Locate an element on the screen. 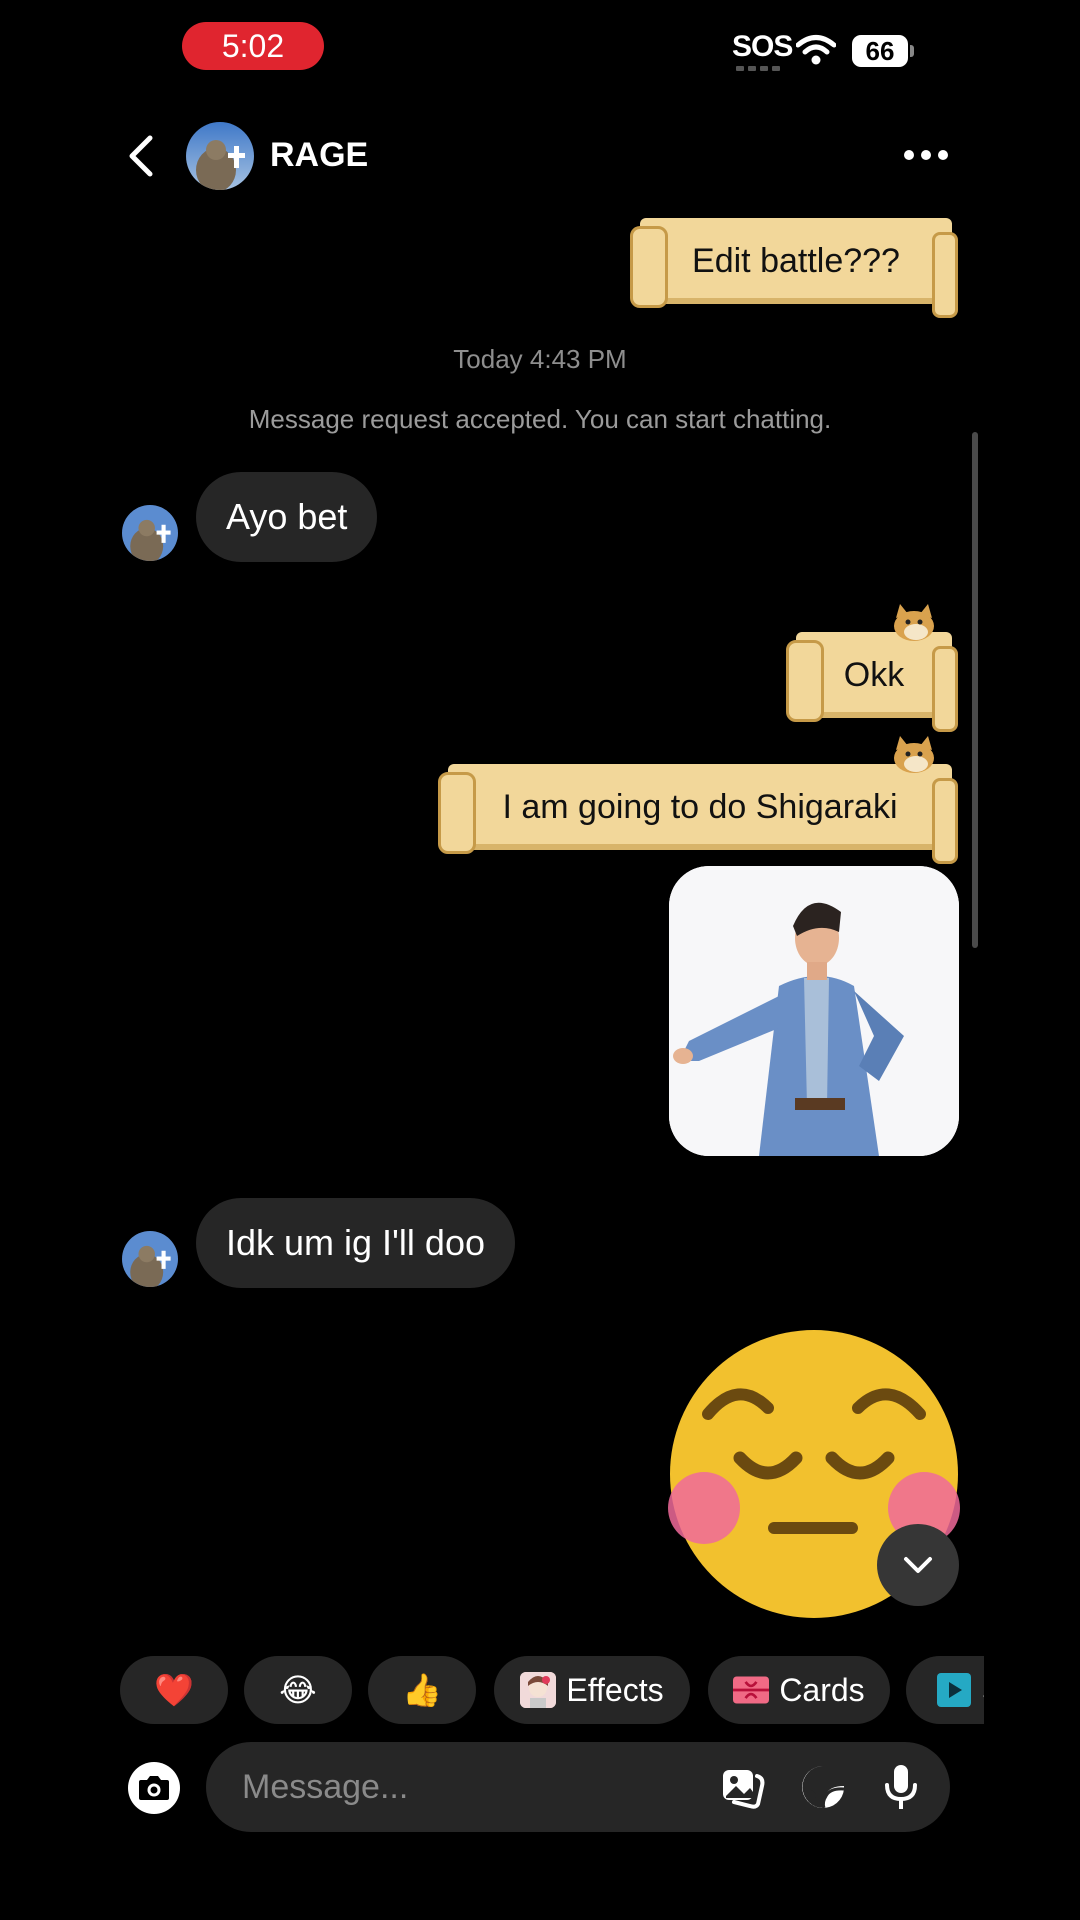 This screenshot has width=1080, height=1920. heart-icon: ❤️ is located at coordinates (174, 1690).